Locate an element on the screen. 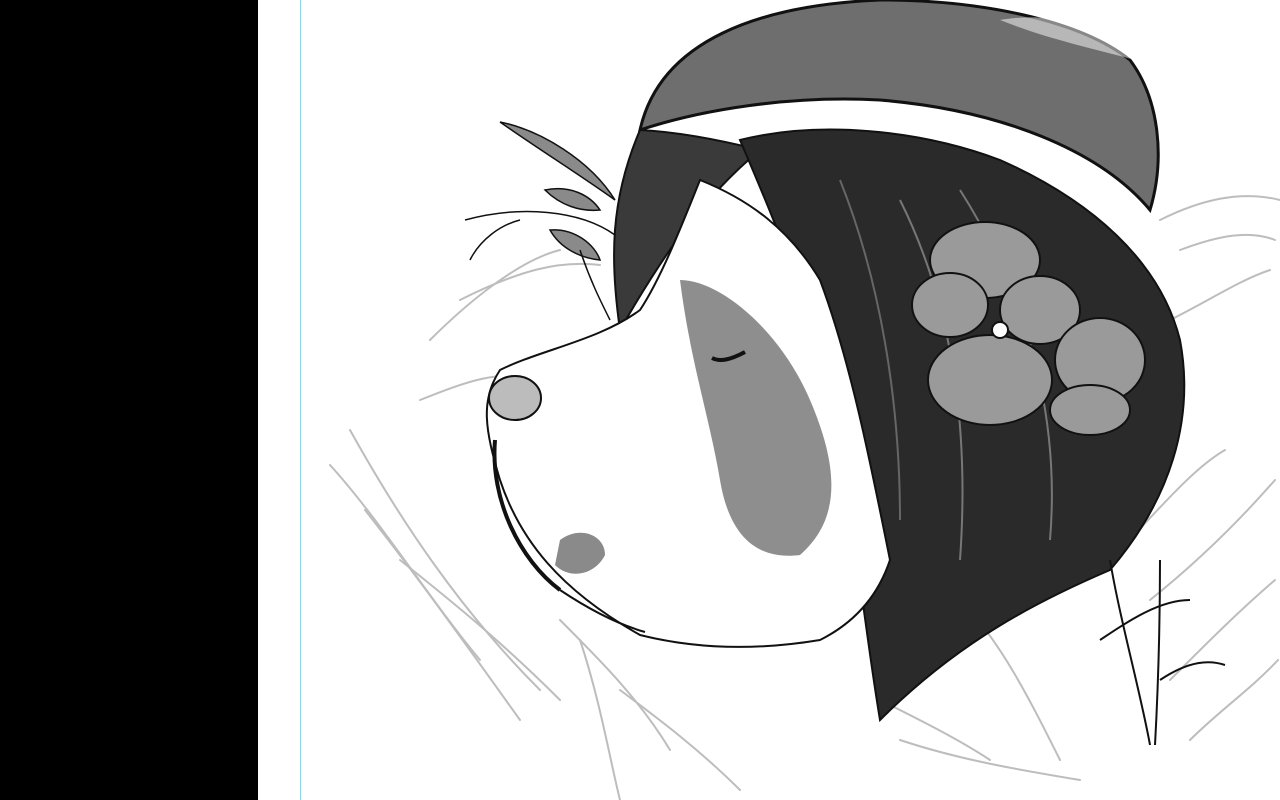  dog-nose is located at coordinates (515, 398).